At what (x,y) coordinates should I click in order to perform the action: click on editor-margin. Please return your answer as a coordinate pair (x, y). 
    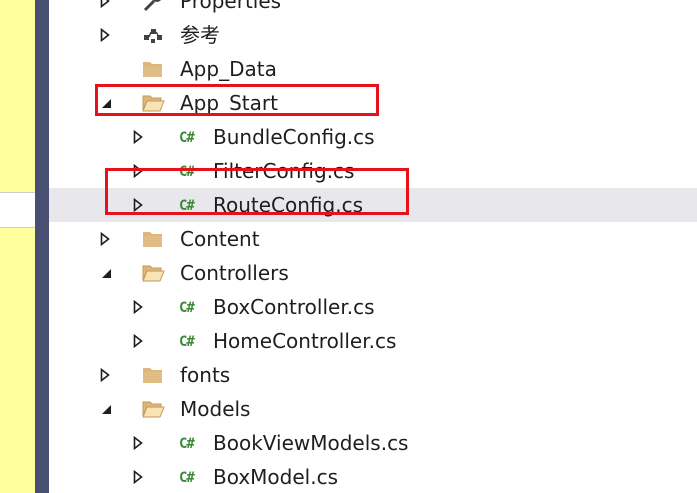
    Looking at the image, I should click on (17, 246).